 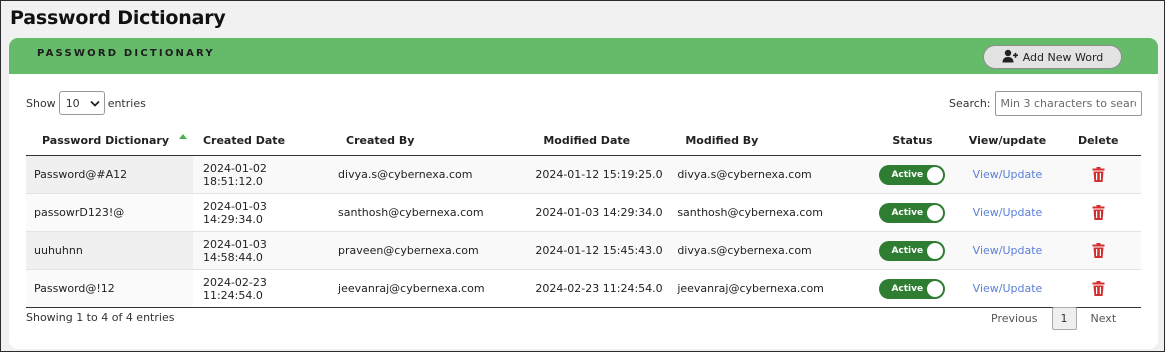 What do you see at coordinates (596, 288) in the screenshot?
I see `modified-date-cell: 2024-02-23 11:24:54.0` at bounding box center [596, 288].